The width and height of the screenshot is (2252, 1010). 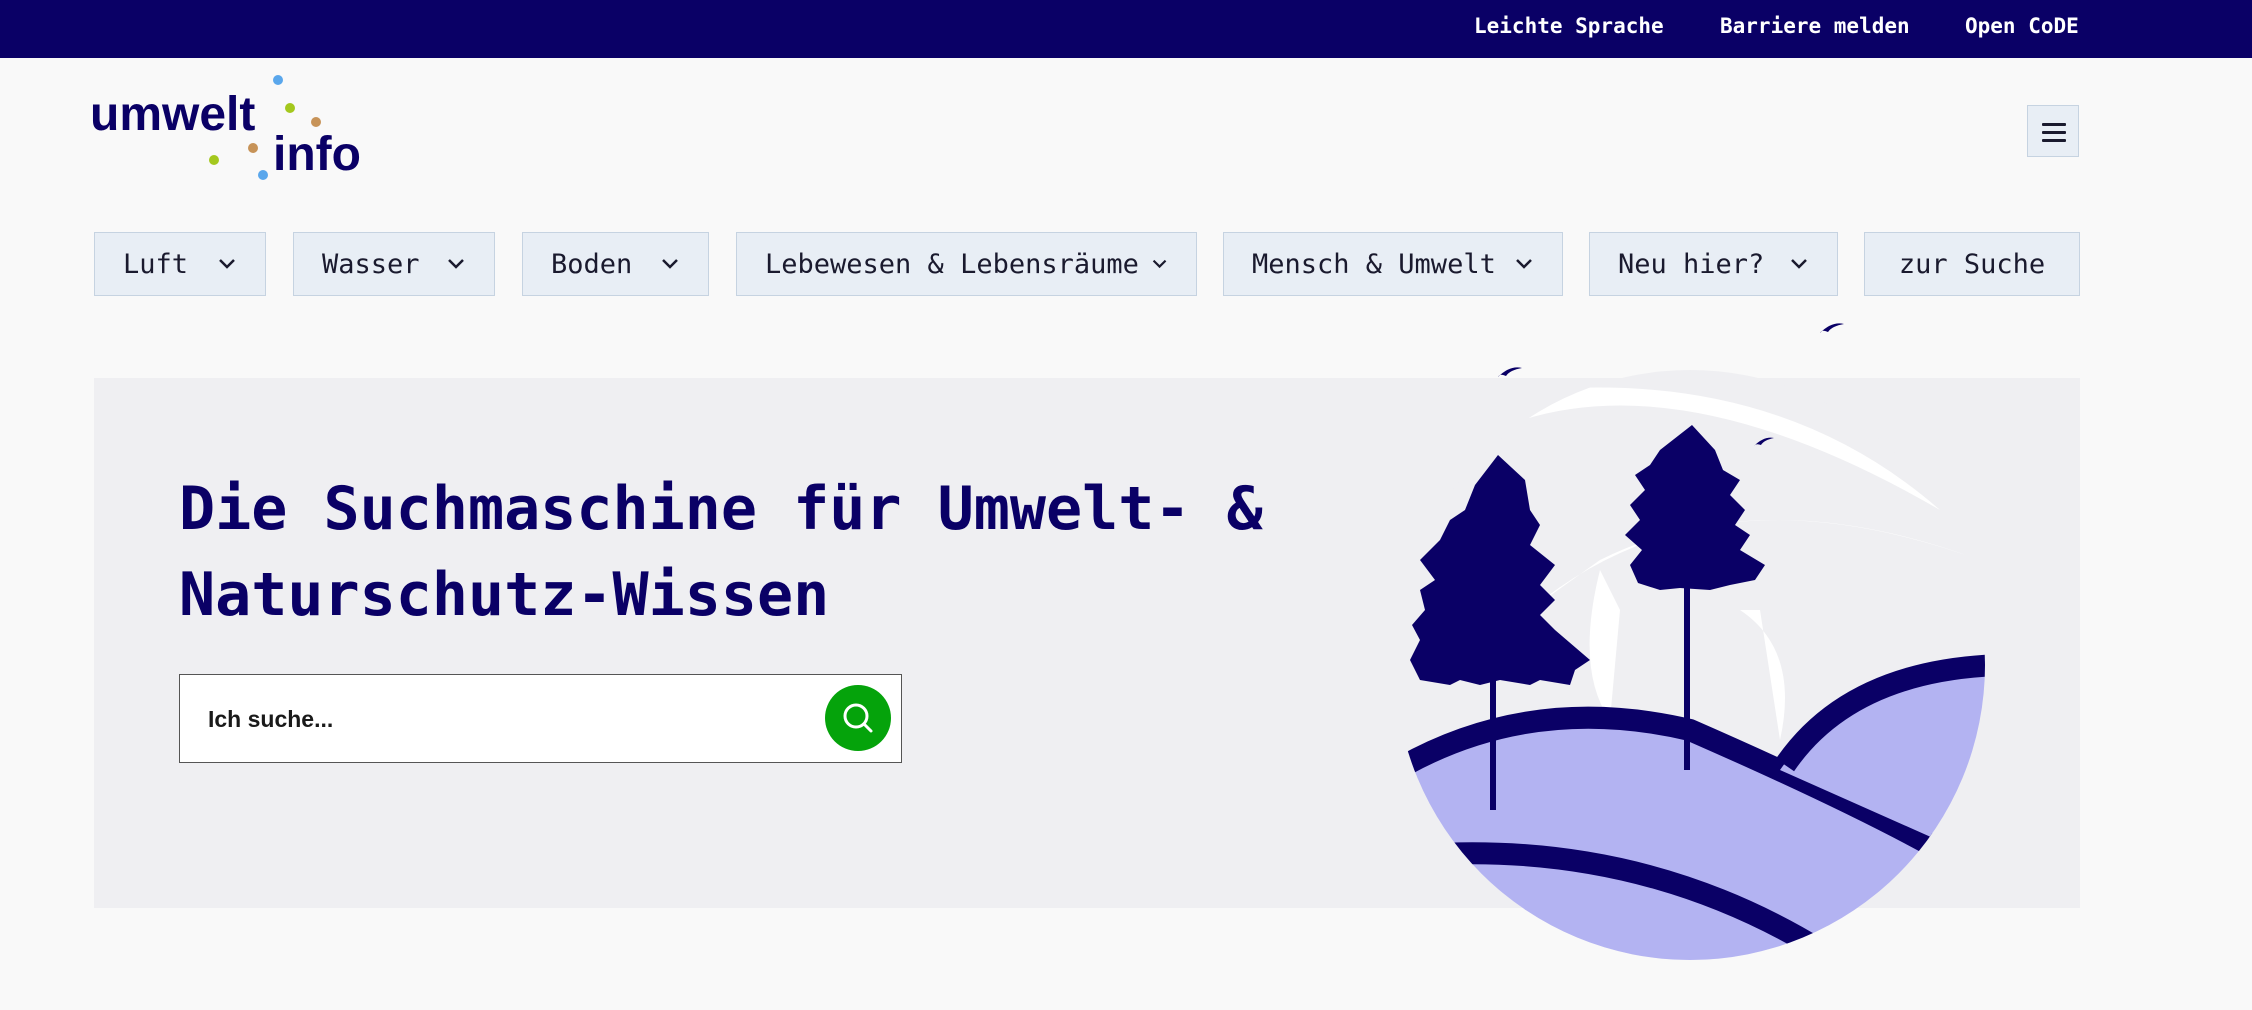 I want to click on search-icon, so click(x=858, y=718).